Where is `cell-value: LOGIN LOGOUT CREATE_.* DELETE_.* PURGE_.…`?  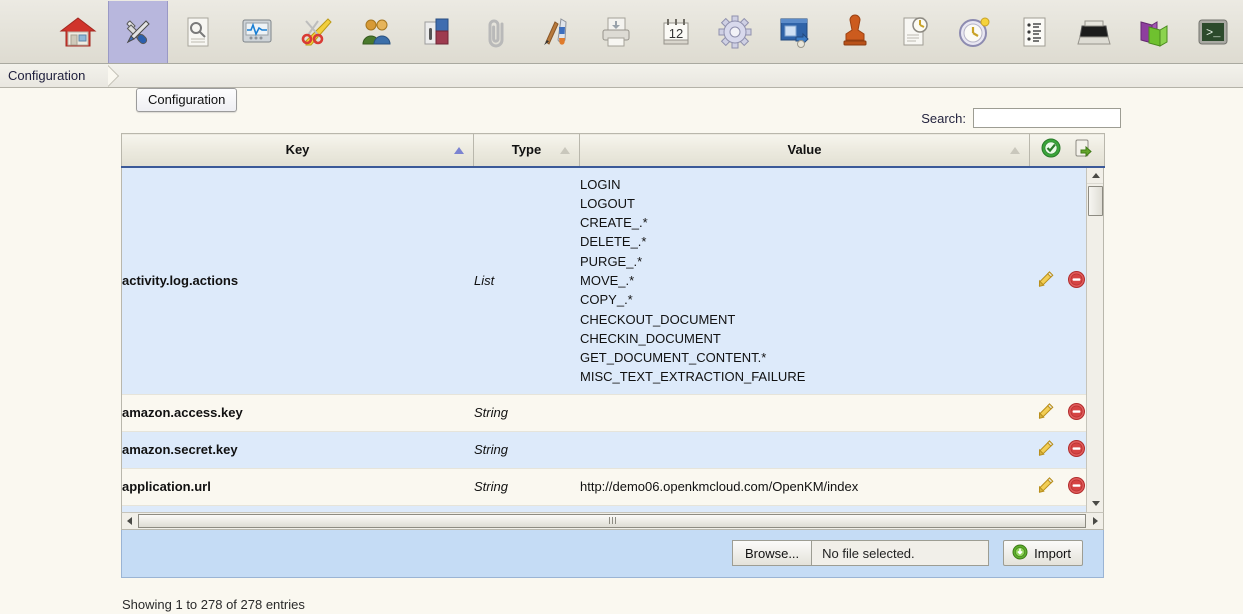 cell-value: LOGIN LOGOUT CREATE_.* DELETE_.* PURGE_.… is located at coordinates (805, 281).